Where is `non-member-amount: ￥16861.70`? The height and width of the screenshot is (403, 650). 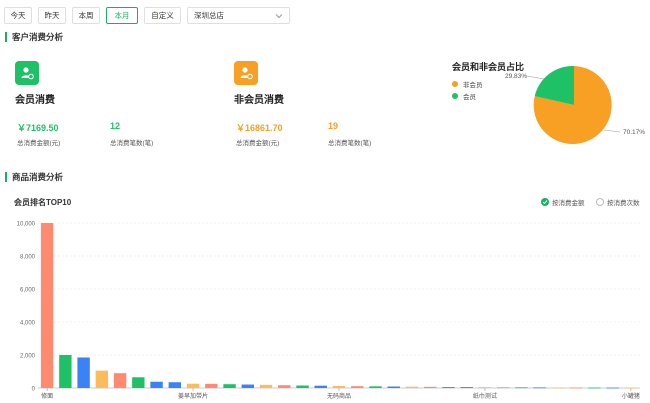
non-member-amount: ￥16861.70 is located at coordinates (259, 128).